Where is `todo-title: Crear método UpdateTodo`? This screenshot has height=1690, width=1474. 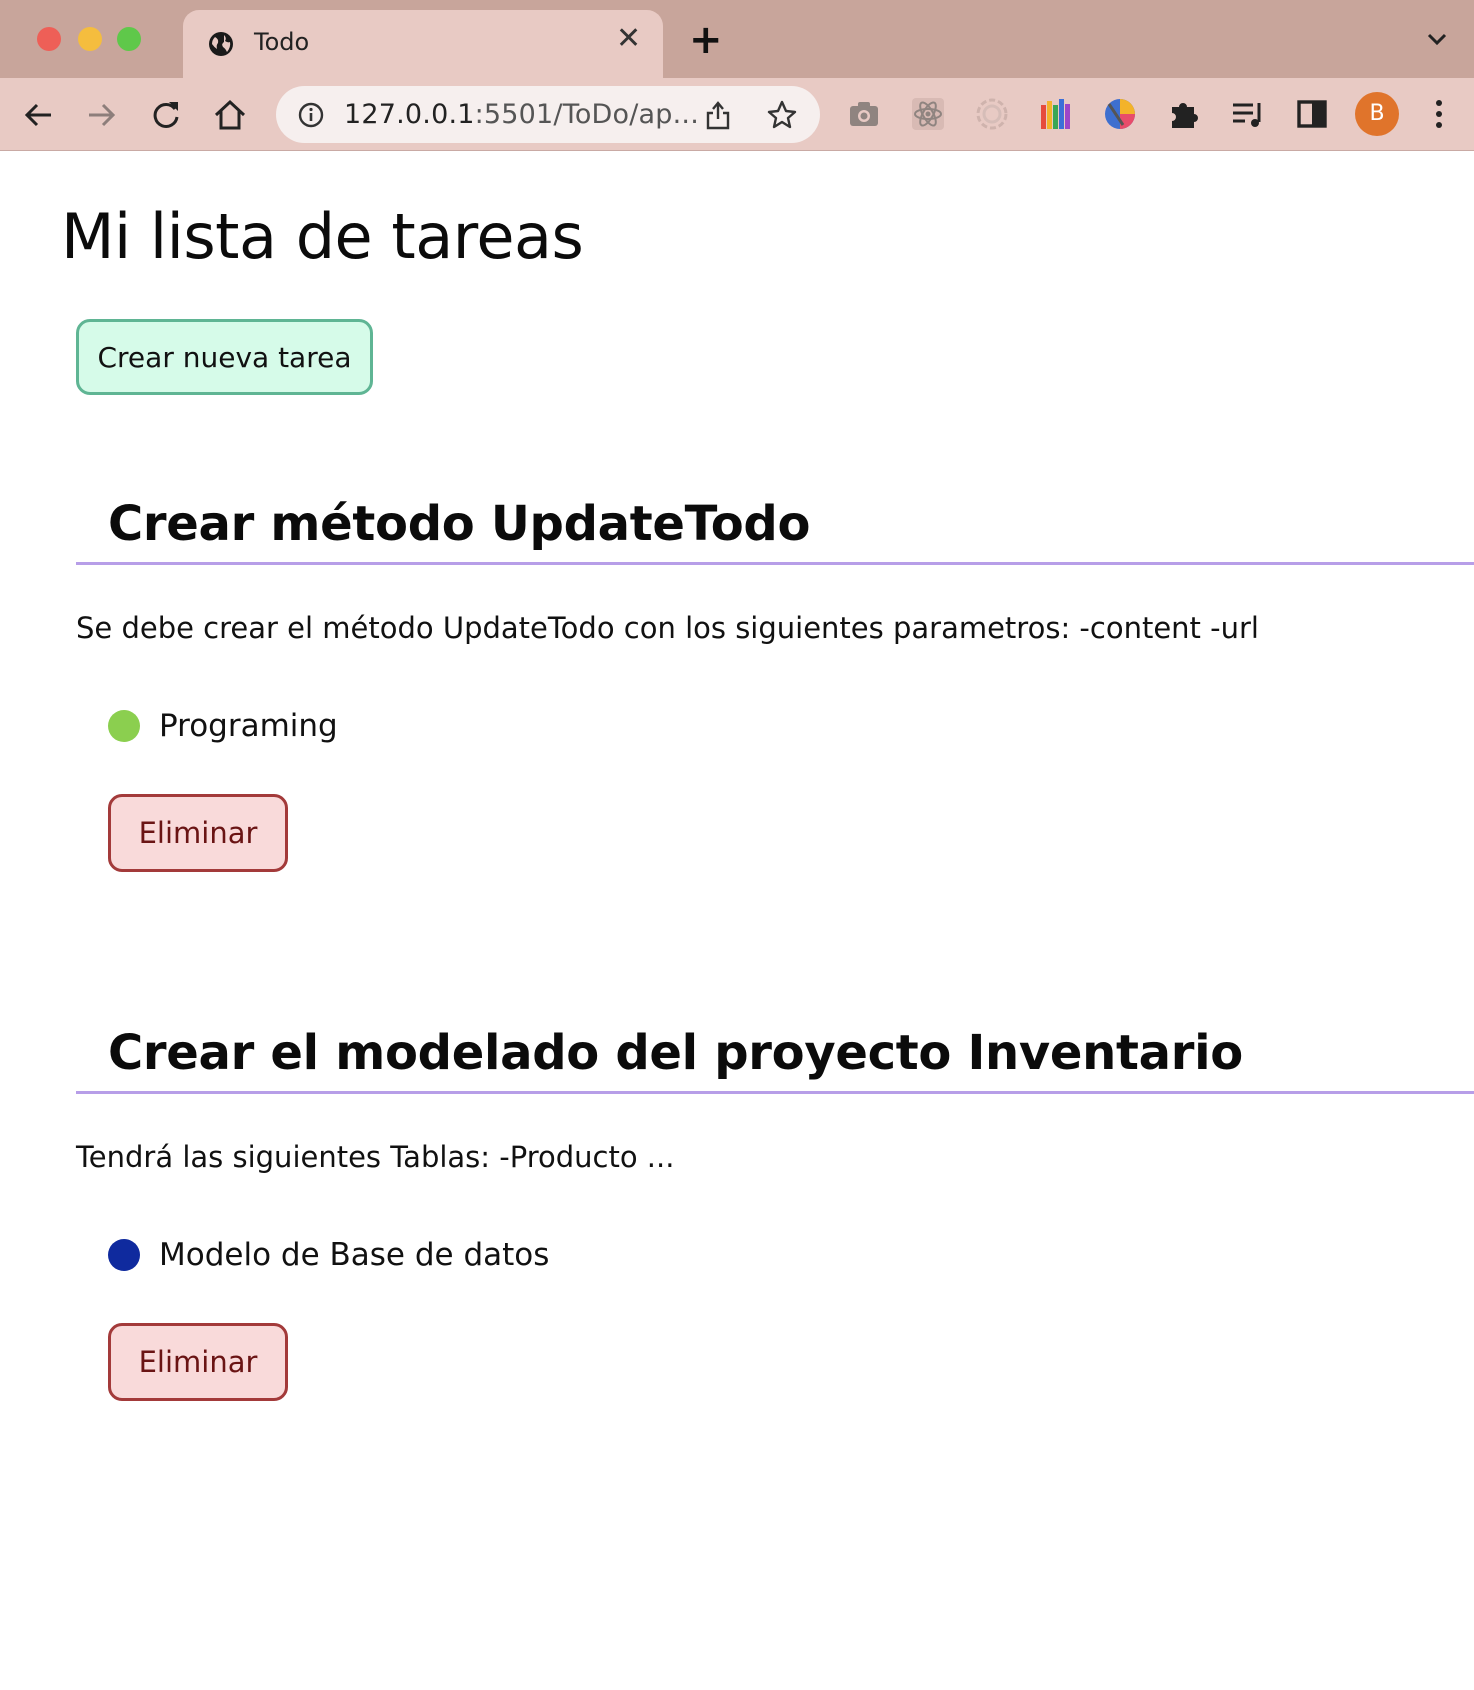 todo-title: Crear método UpdateTodo is located at coordinates (459, 524).